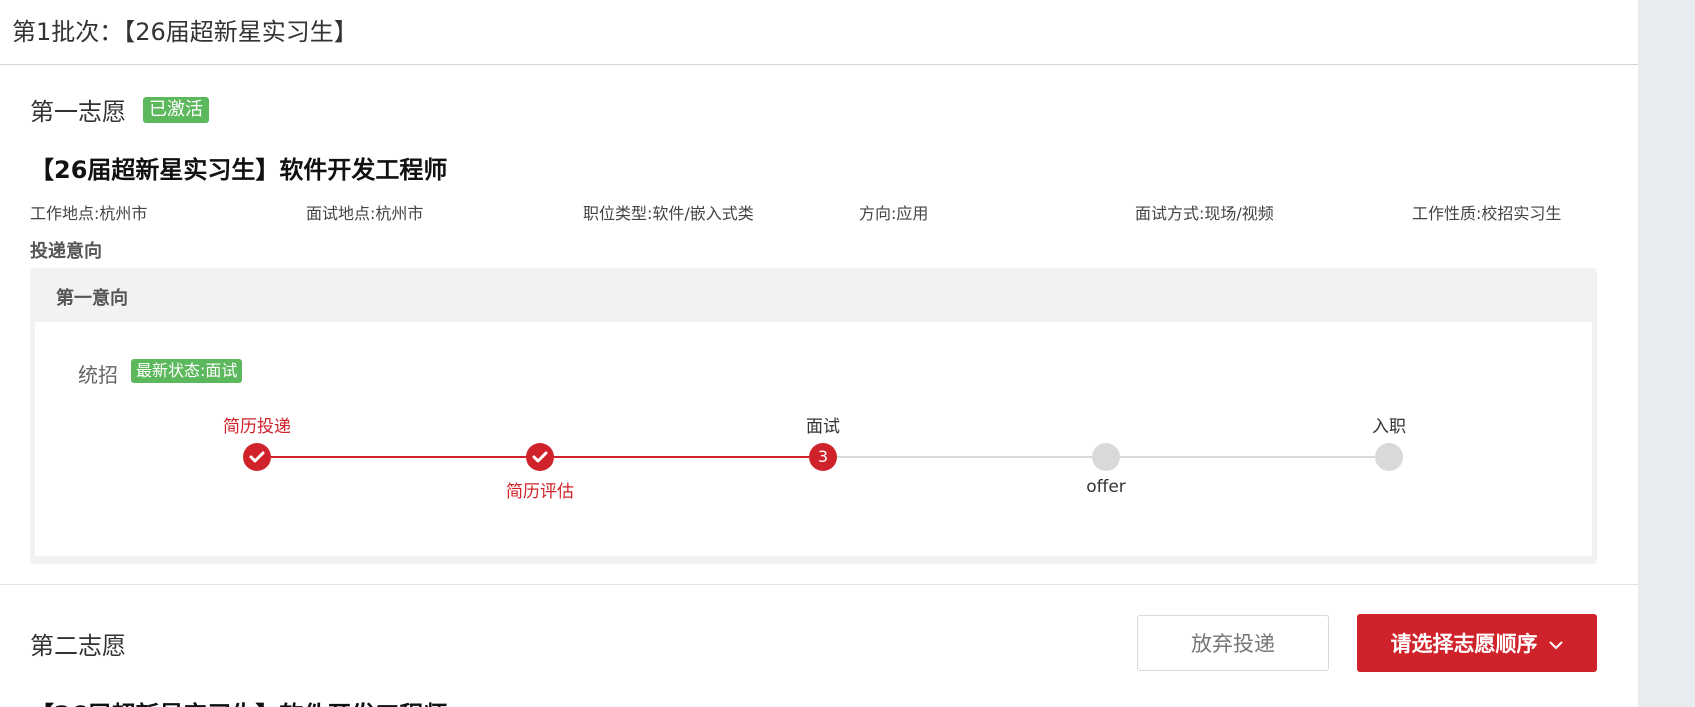  I want to click on batch-title: 第1批次：【26届超新星实习生】, so click(185, 32).